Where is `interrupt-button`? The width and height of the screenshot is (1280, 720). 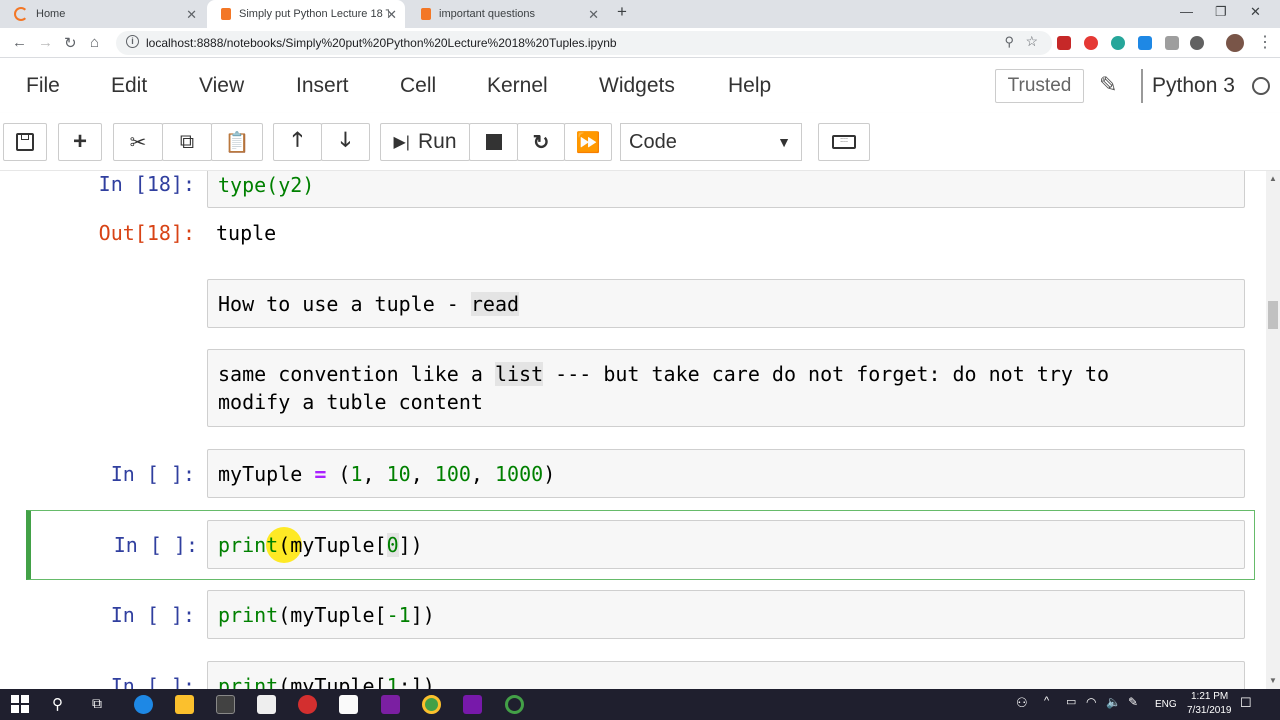
interrupt-button is located at coordinates (493, 142).